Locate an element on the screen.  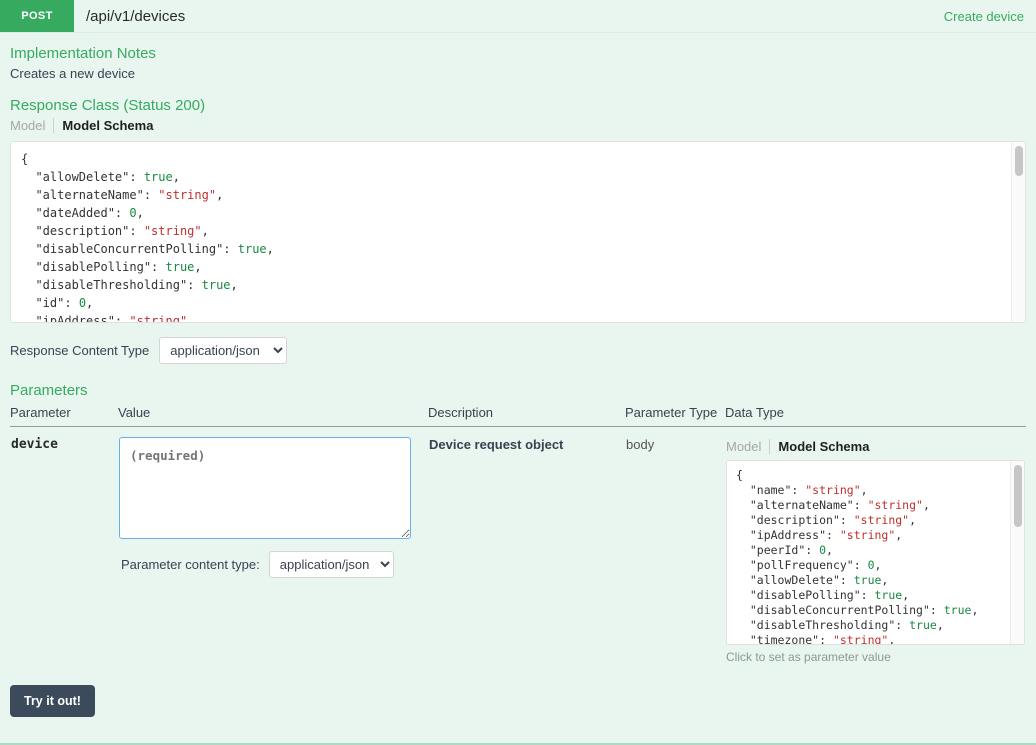
parameters-heading: Parameters is located at coordinates (49, 390).